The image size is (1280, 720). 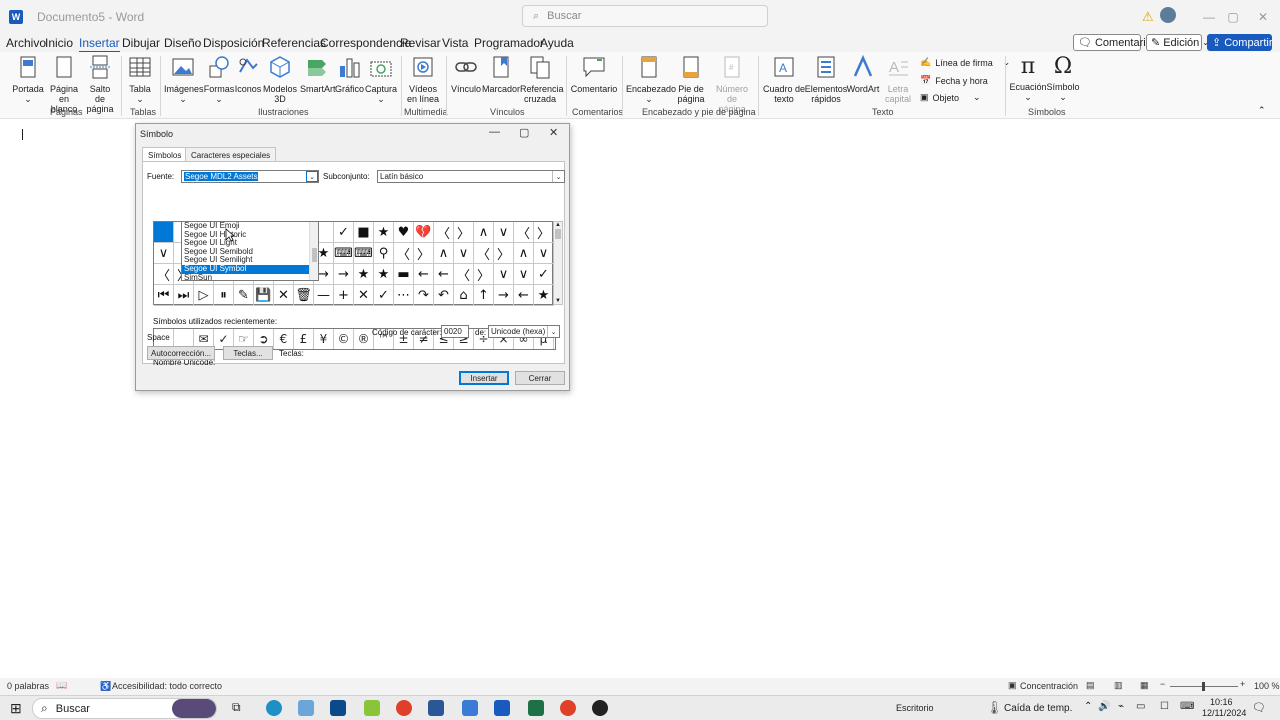 I want to click on symbol-cell: ▬, so click(x=404, y=274).